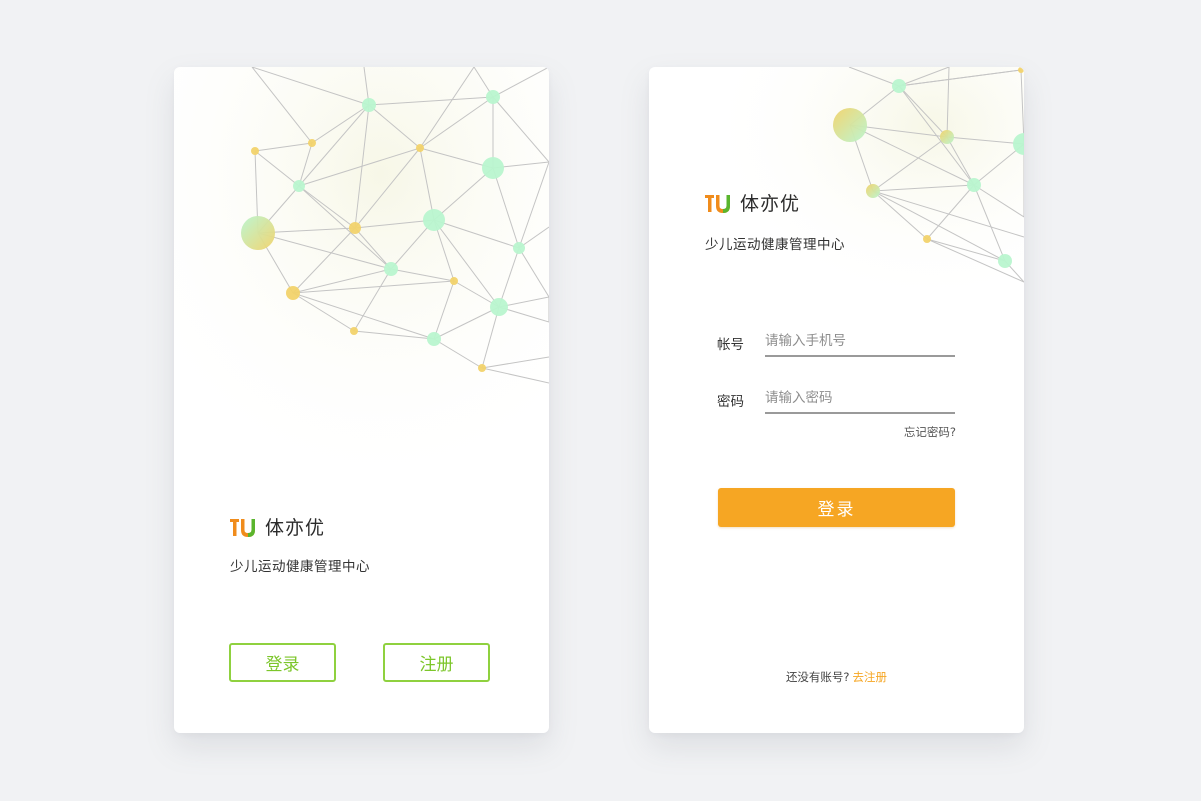 This screenshot has width=1201, height=801. What do you see at coordinates (730, 402) in the screenshot?
I see `password-label: 密码` at bounding box center [730, 402].